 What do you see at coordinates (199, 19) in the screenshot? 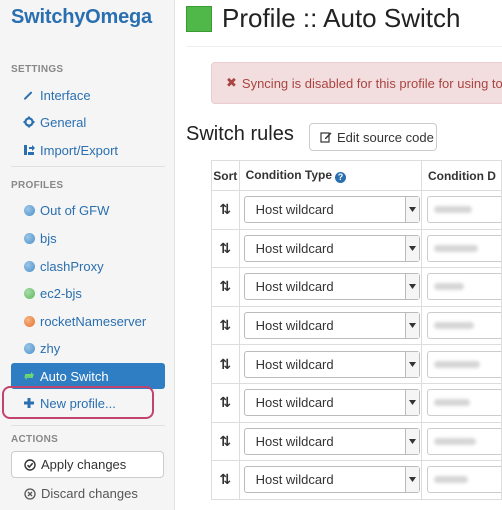
I see `profile-color-swatch` at bounding box center [199, 19].